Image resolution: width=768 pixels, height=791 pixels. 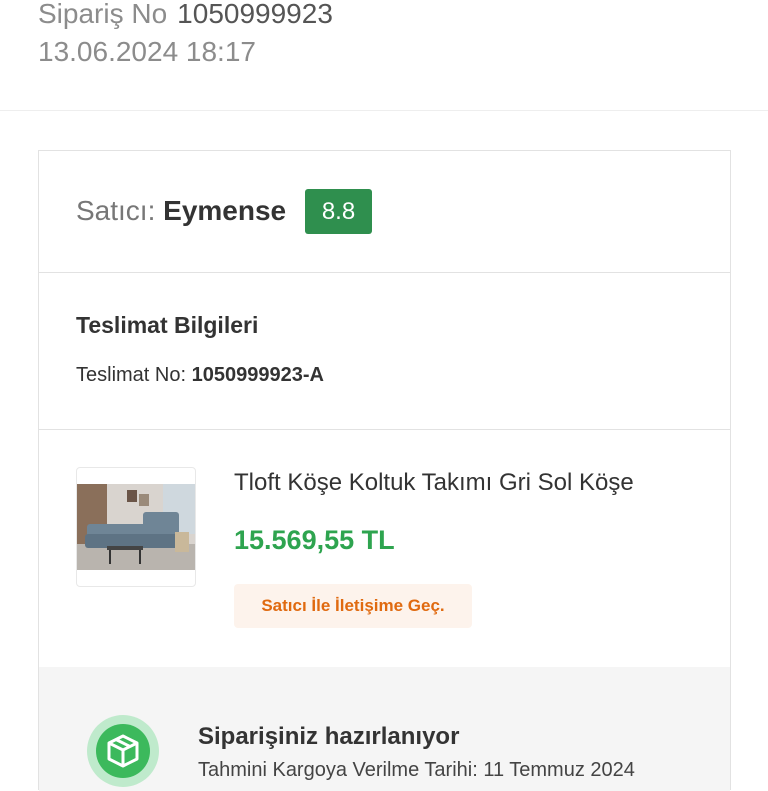 I want to click on order-number-value: 1050999923, so click(x=255, y=14).